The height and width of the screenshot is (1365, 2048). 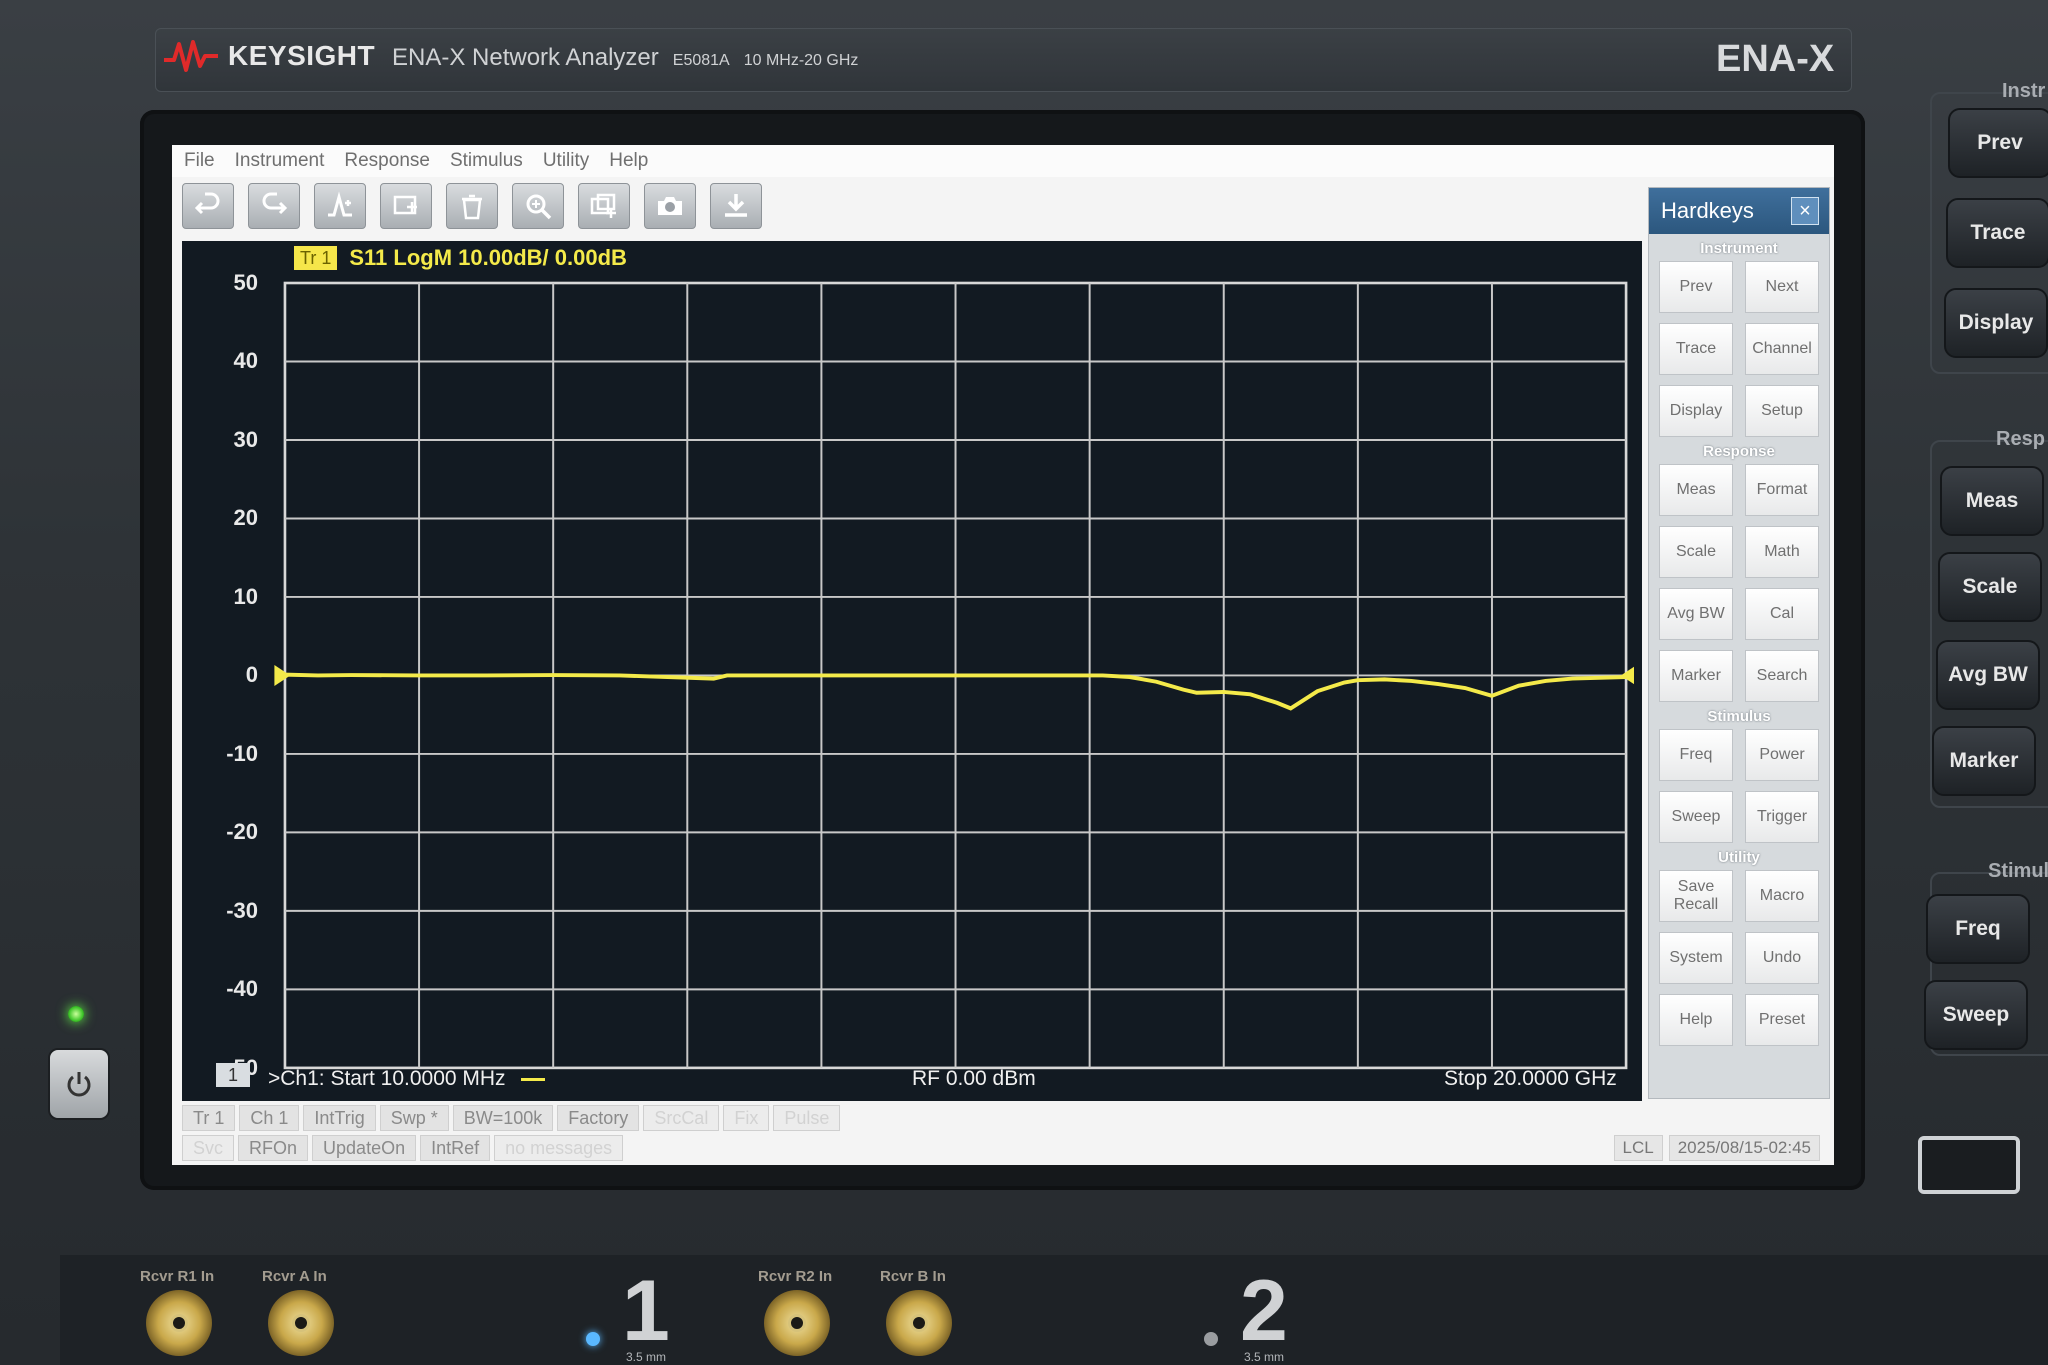 I want to click on copy-channel-button, so click(x=604, y=206).